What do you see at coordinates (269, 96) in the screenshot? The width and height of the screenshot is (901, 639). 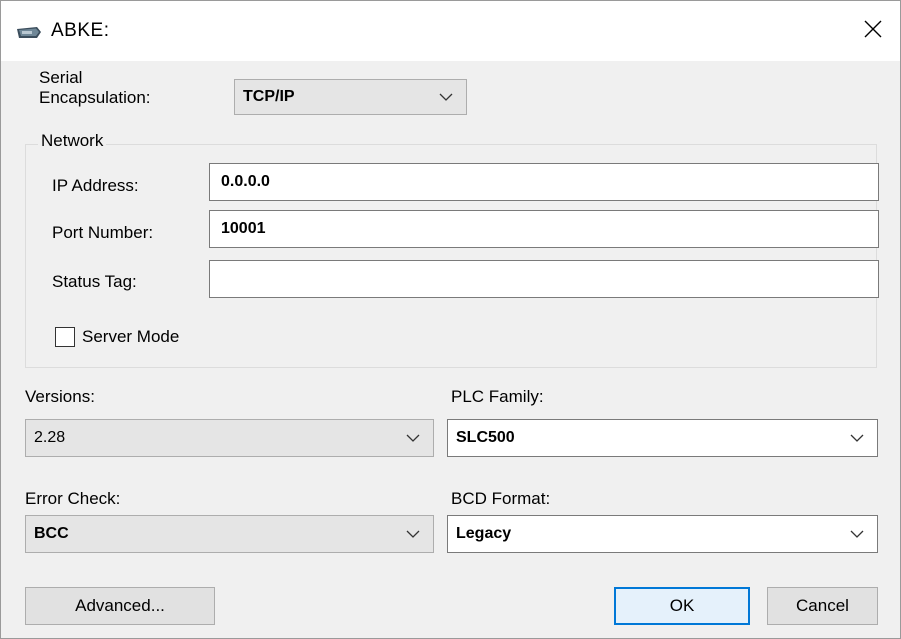 I see `serial-encapsulation-value: TCP/IP` at bounding box center [269, 96].